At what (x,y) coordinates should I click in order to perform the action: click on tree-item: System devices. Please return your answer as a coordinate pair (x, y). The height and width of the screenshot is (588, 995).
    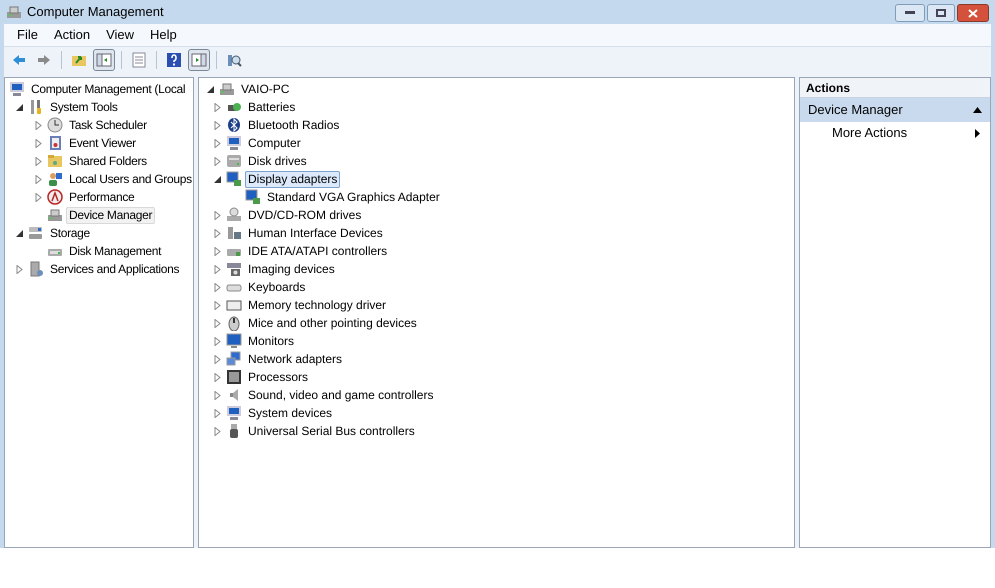
    Looking at the image, I should click on (290, 413).